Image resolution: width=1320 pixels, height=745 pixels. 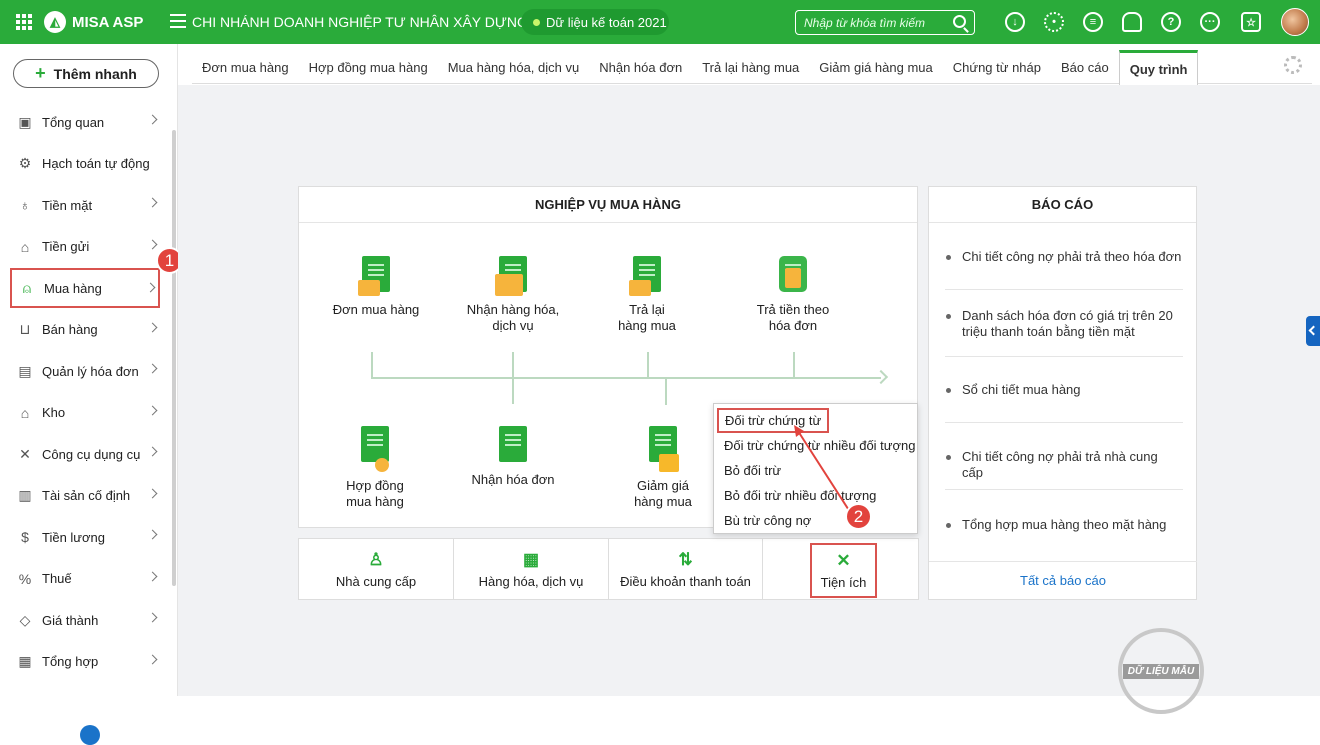 I want to click on util-label: Tiện ích, so click(x=843, y=582).